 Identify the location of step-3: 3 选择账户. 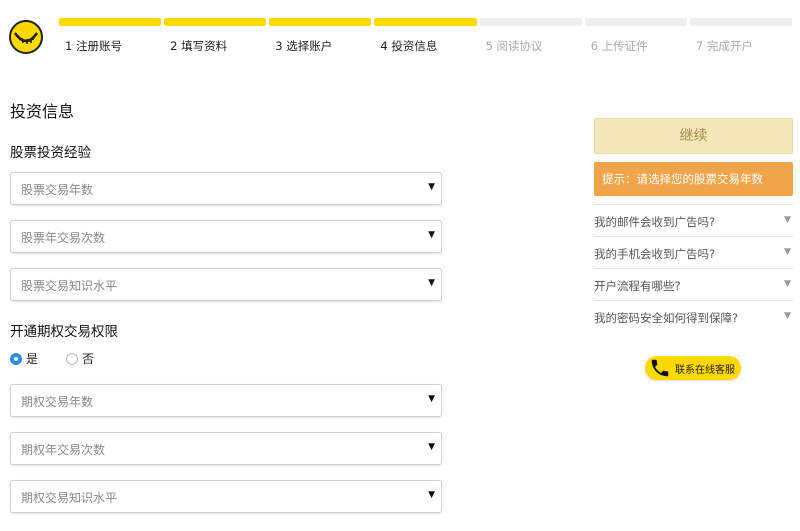
(320, 36).